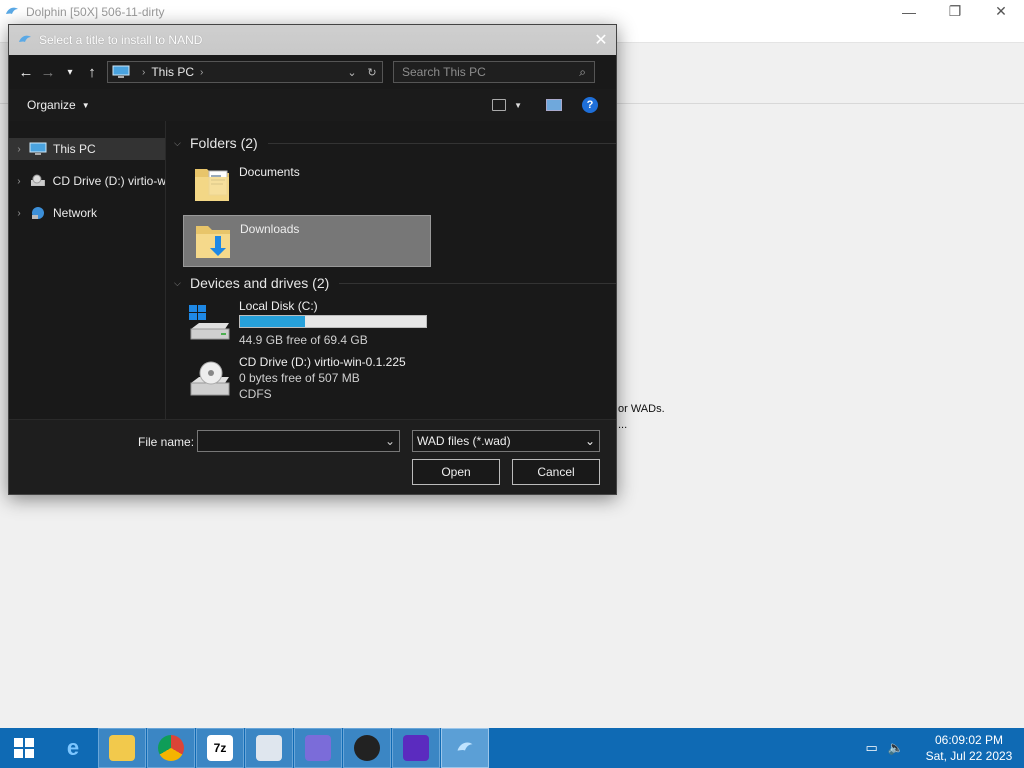 The height and width of the screenshot is (768, 1024). What do you see at coordinates (269, 172) in the screenshot?
I see `folder-name: Documents` at bounding box center [269, 172].